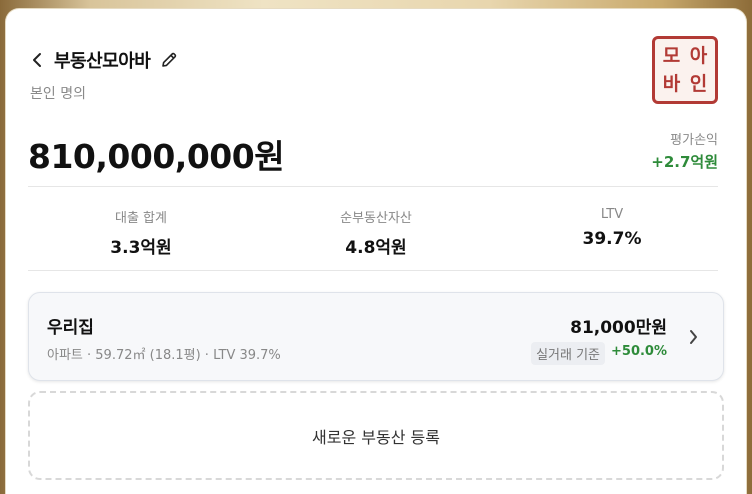  I want to click on stat-net-real-estate: 순부동산자산 4.8억원, so click(376, 232).